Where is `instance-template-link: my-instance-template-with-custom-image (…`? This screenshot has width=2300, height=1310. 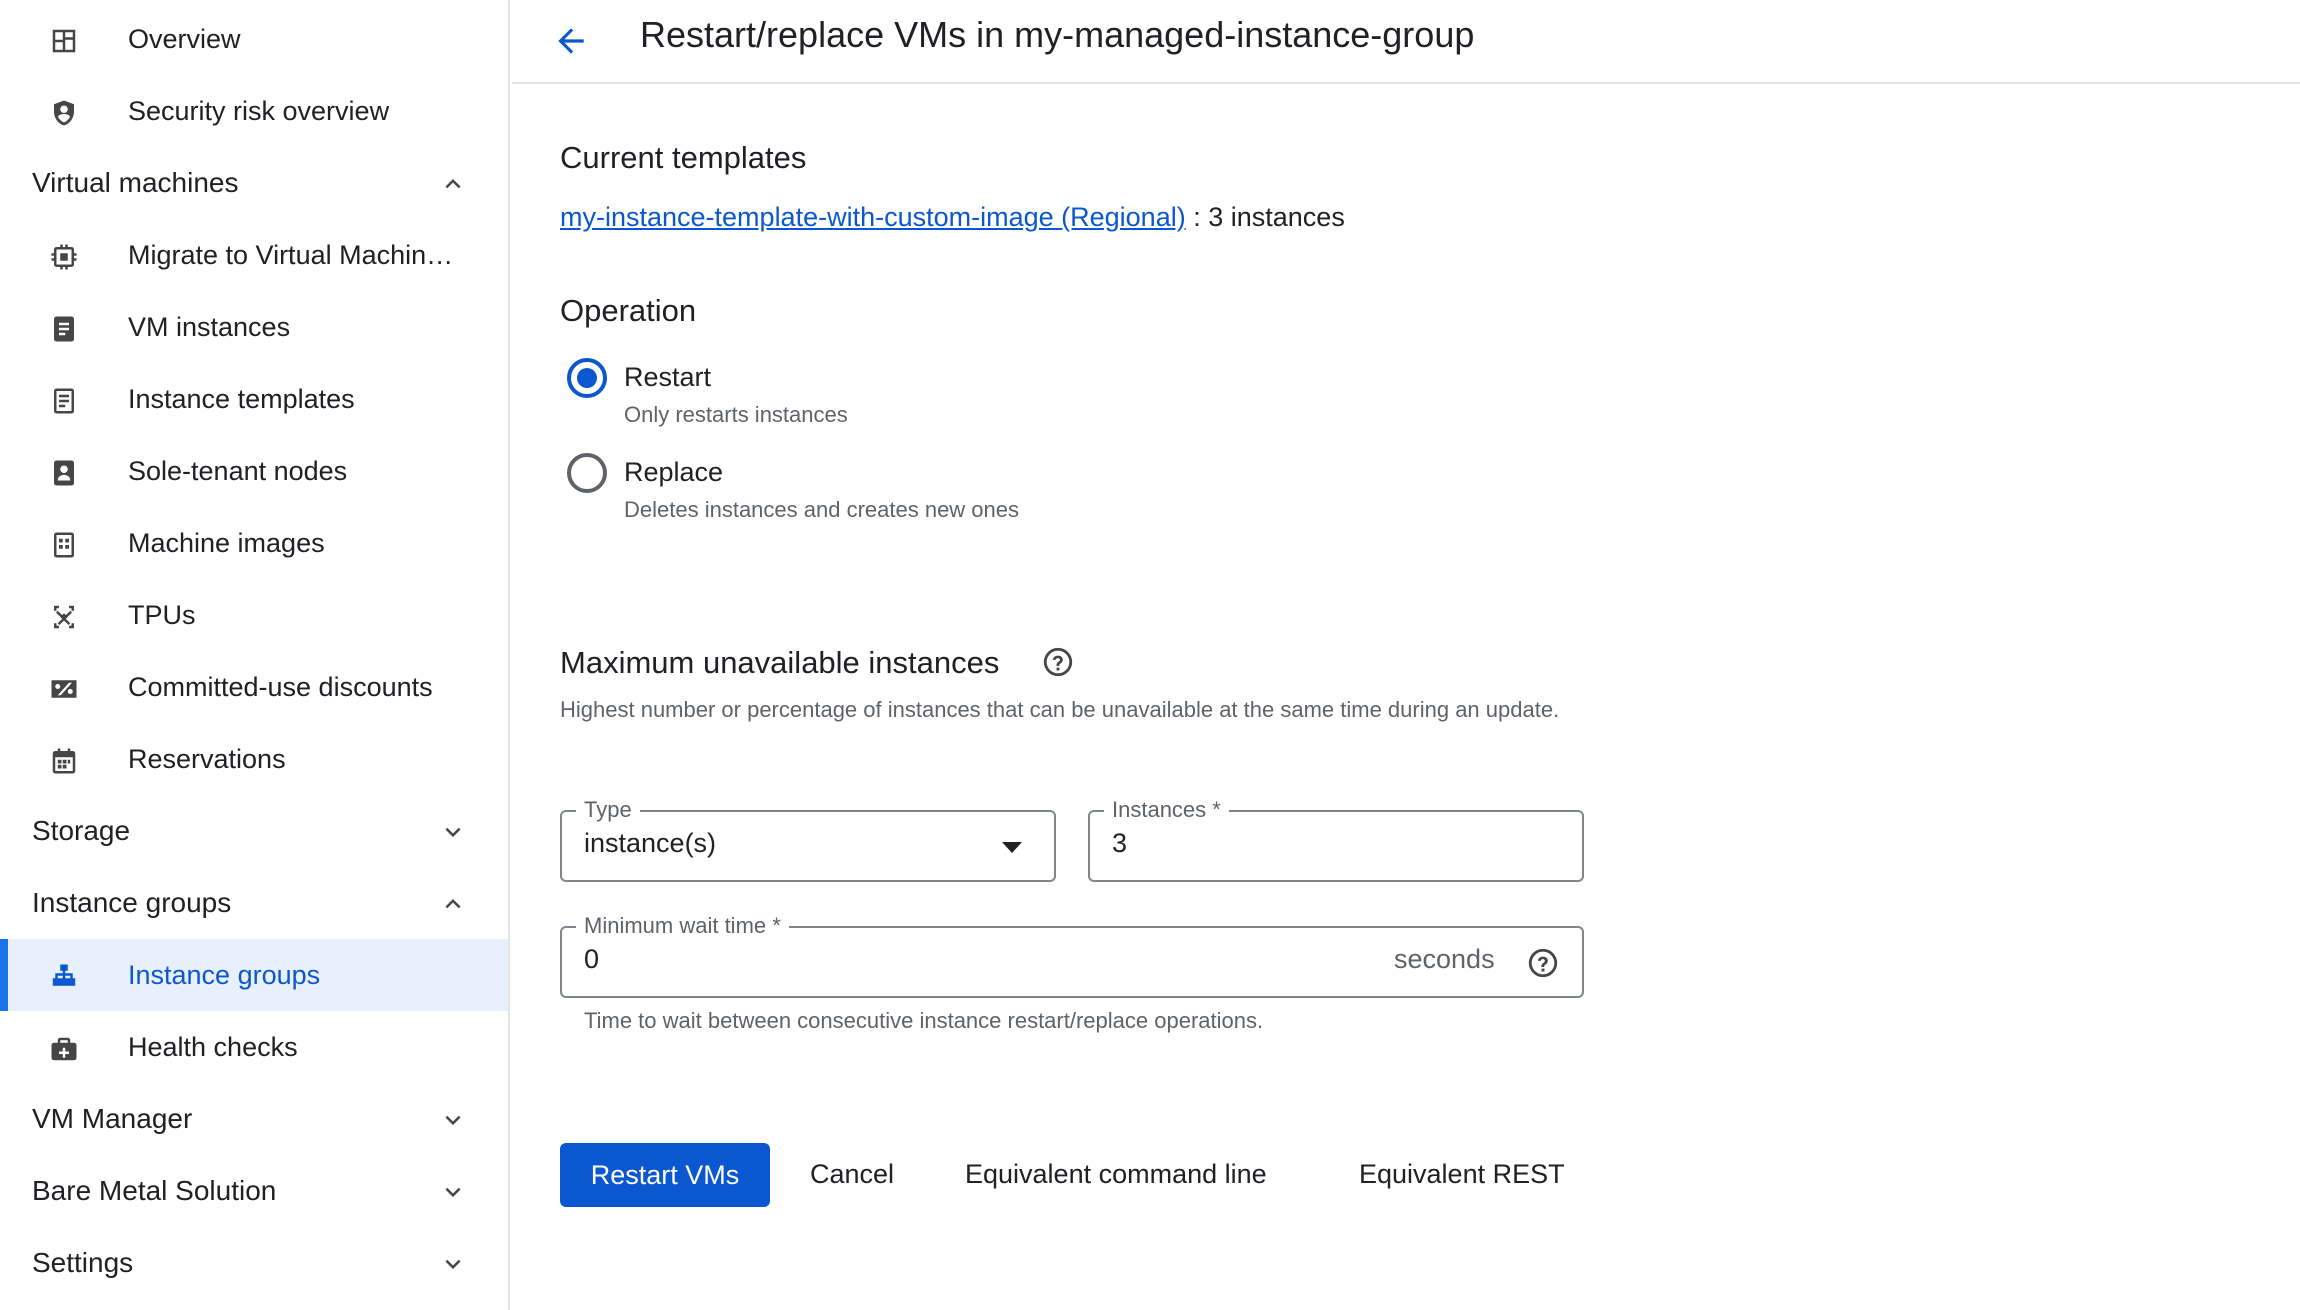 instance-template-link: my-instance-template-with-custom-image (… is located at coordinates (873, 217).